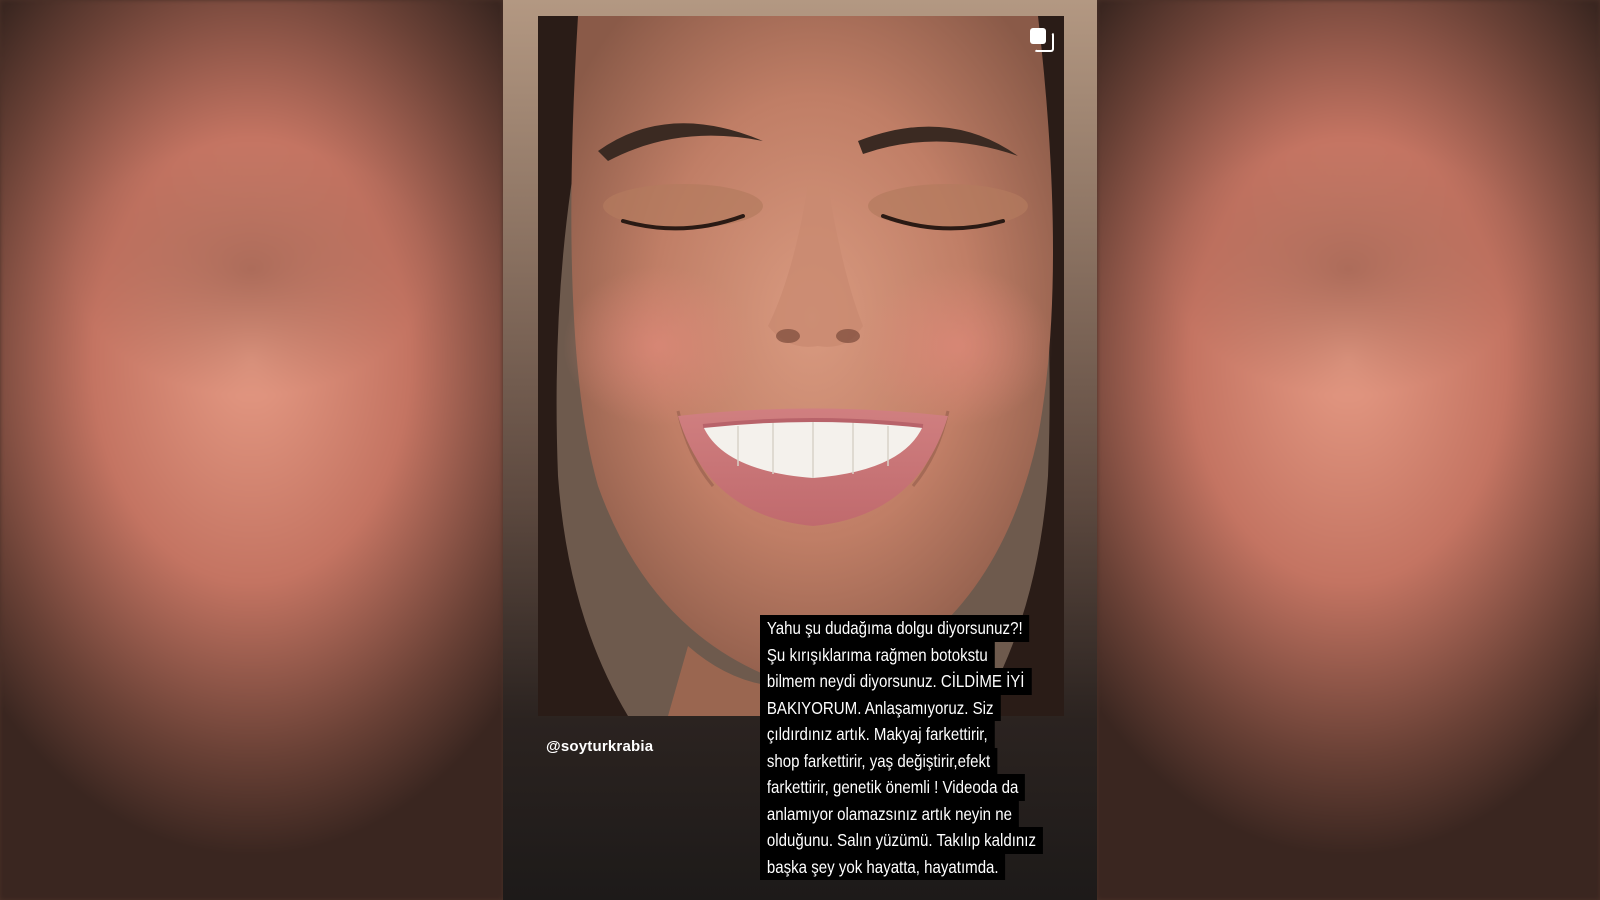 The image size is (1600, 900). Describe the element at coordinates (599, 746) in the screenshot. I see `user-handle: @soyturkrabia` at that location.